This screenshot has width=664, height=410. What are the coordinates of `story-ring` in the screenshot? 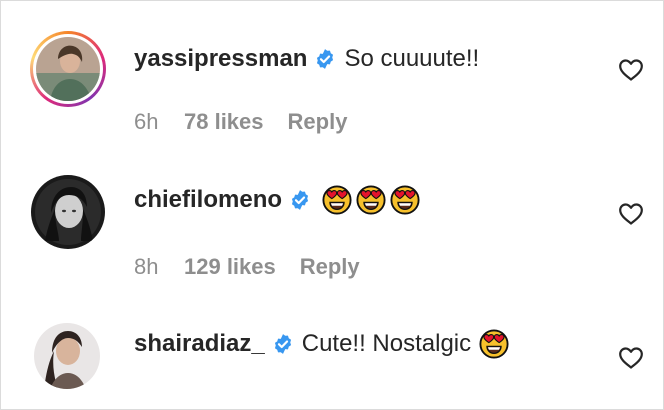 It's located at (68, 69).